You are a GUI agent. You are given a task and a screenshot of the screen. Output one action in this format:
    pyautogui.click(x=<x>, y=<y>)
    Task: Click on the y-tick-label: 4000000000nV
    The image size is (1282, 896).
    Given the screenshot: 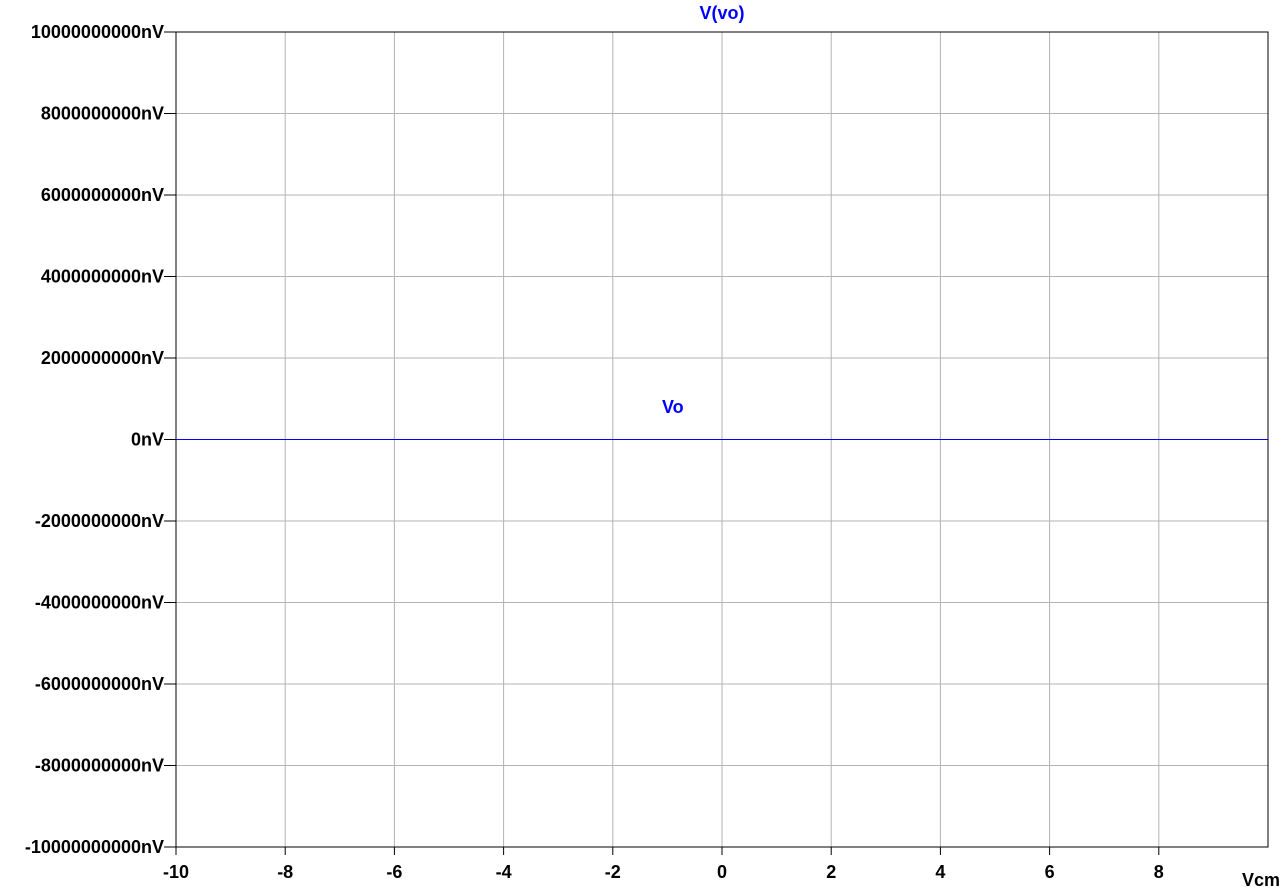 What is the action you would take?
    pyautogui.click(x=102, y=277)
    